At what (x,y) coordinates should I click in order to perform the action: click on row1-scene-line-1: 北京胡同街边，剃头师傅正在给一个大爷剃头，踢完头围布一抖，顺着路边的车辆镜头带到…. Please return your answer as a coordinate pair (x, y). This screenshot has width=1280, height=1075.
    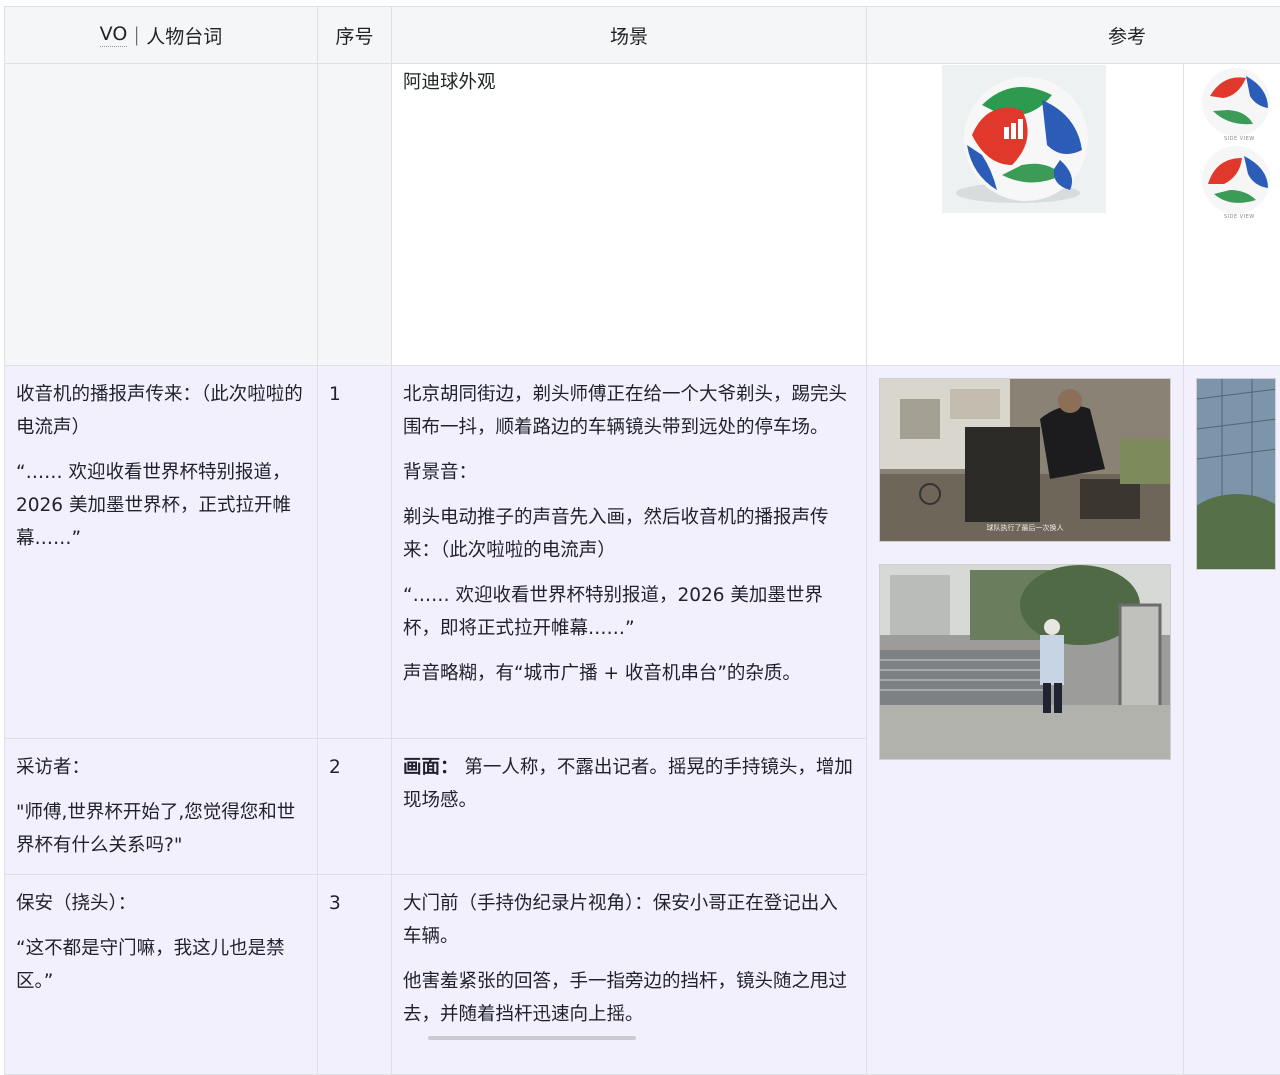
    Looking at the image, I should click on (625, 411).